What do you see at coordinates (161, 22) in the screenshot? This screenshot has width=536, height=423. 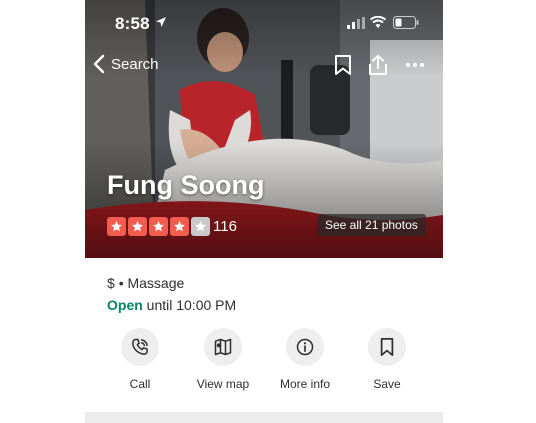 I see `location-arrow-icon` at bounding box center [161, 22].